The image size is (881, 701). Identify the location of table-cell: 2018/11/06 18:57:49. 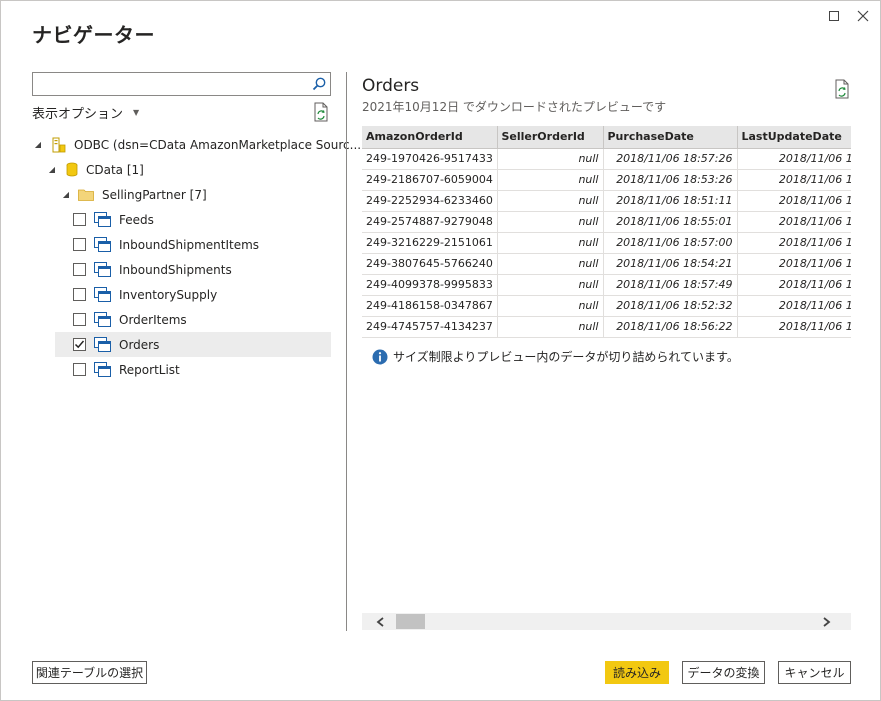
(670, 285).